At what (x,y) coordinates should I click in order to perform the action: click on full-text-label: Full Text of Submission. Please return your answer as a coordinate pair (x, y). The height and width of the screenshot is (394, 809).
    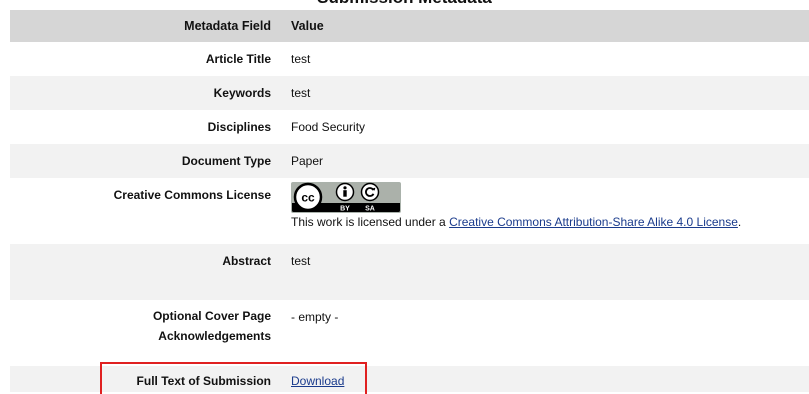
    Looking at the image, I should click on (145, 379).